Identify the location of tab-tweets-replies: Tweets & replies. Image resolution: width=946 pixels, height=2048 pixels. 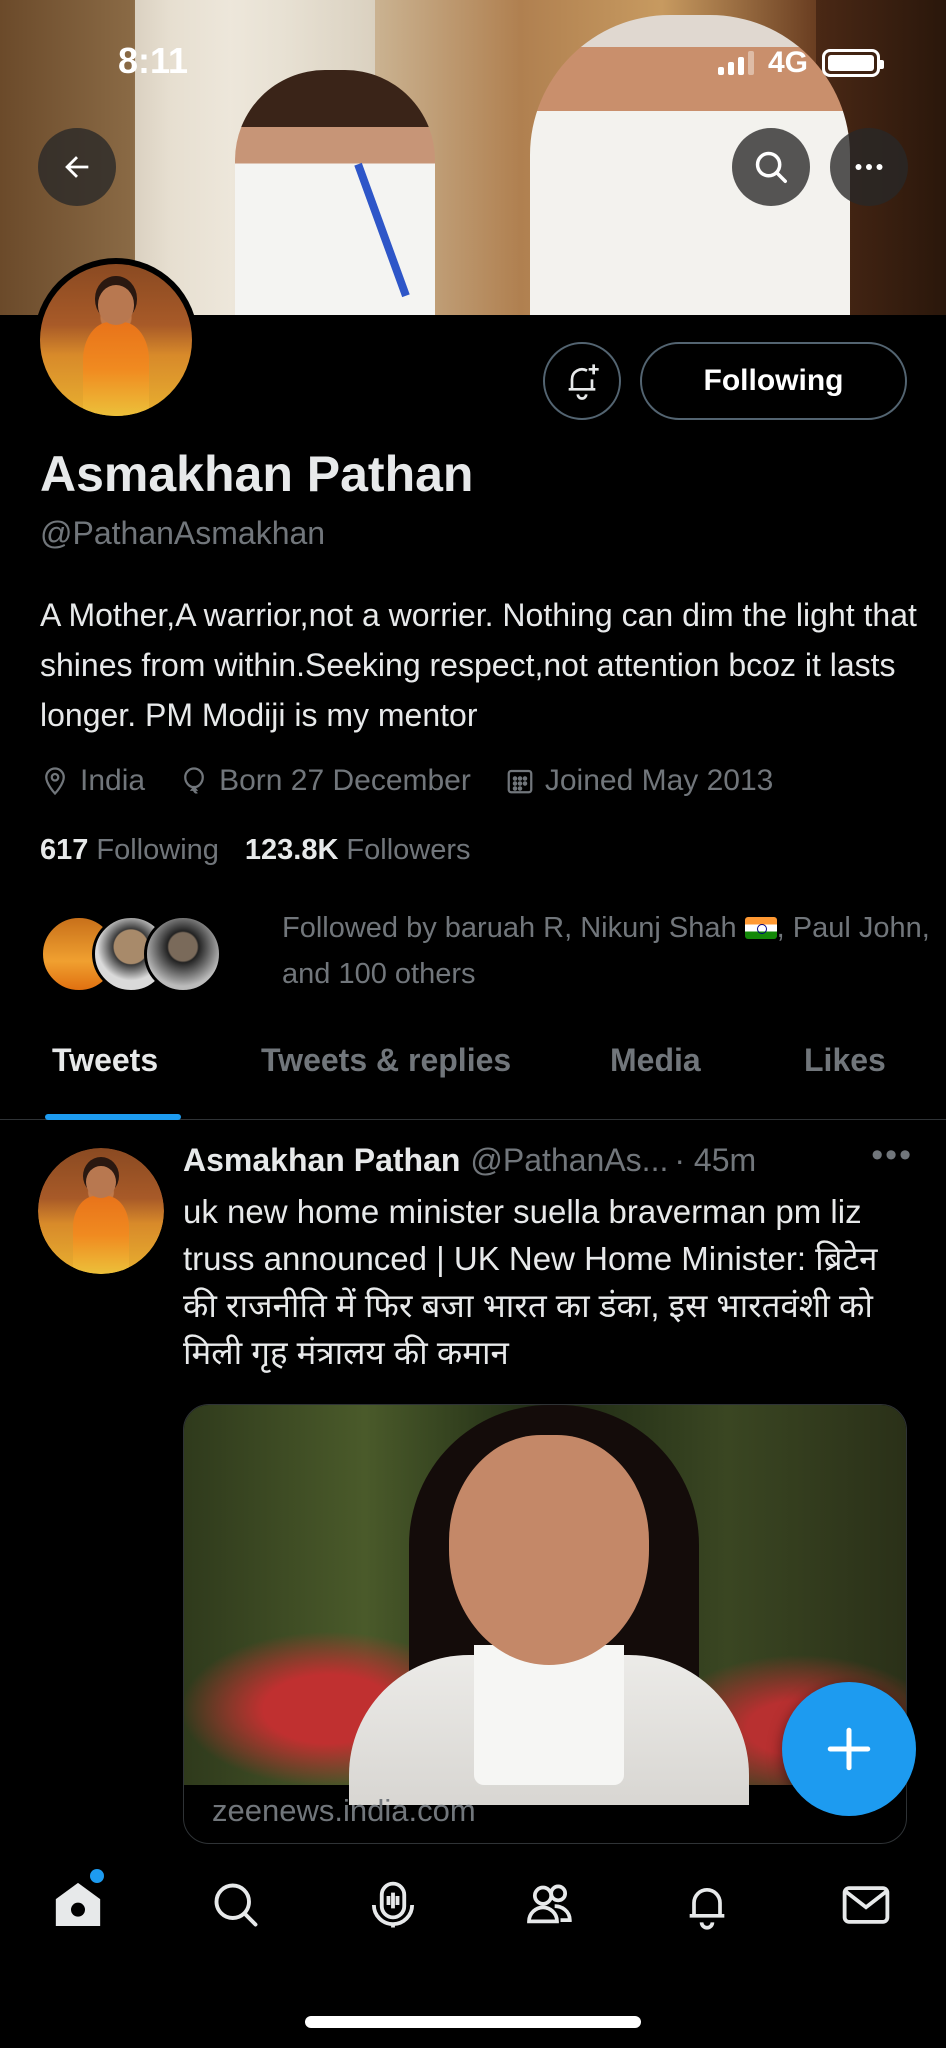
(386, 1060).